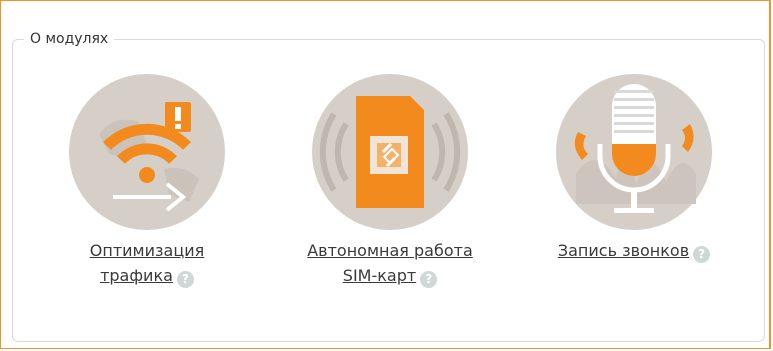 This screenshot has height=351, width=773. I want to click on microphone-icon, so click(634, 152).